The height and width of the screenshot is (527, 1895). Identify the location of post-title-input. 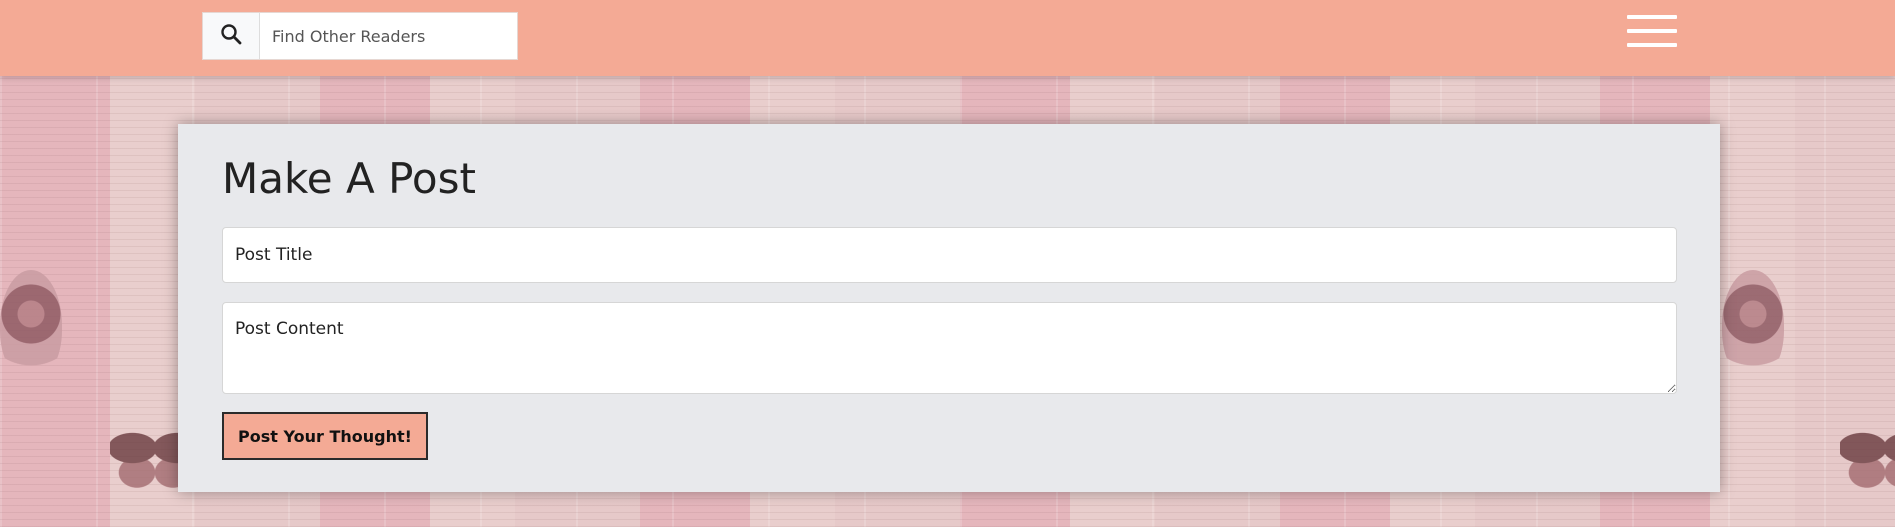
(949, 255).